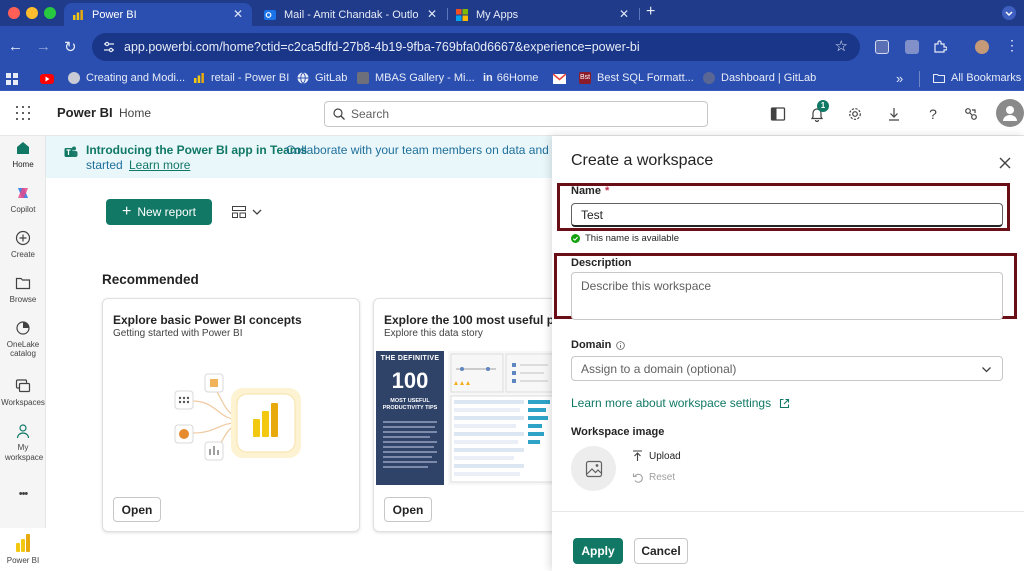  I want to click on learn-more-link: Learn more, so click(159, 165).